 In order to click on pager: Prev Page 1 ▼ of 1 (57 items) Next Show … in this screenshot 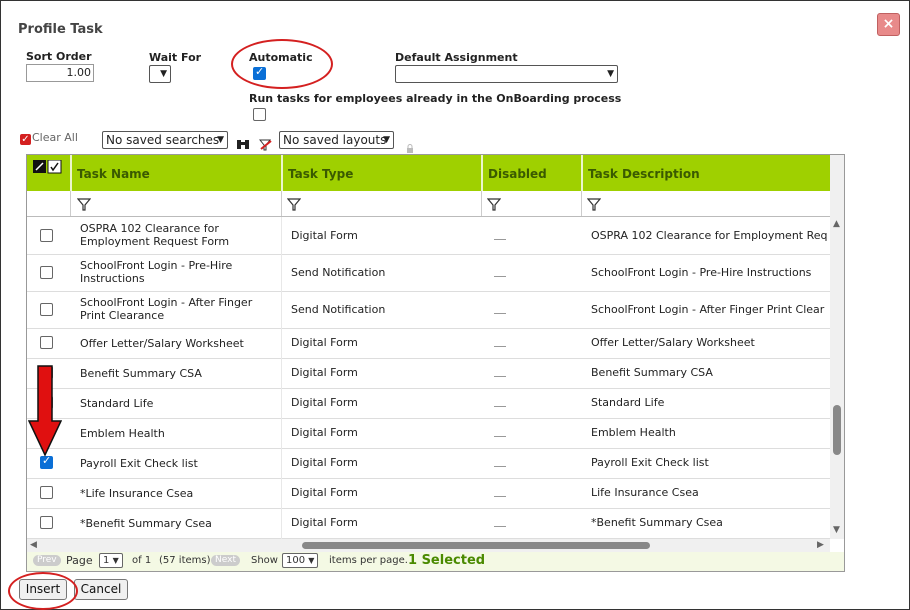, I will do `click(435, 561)`.